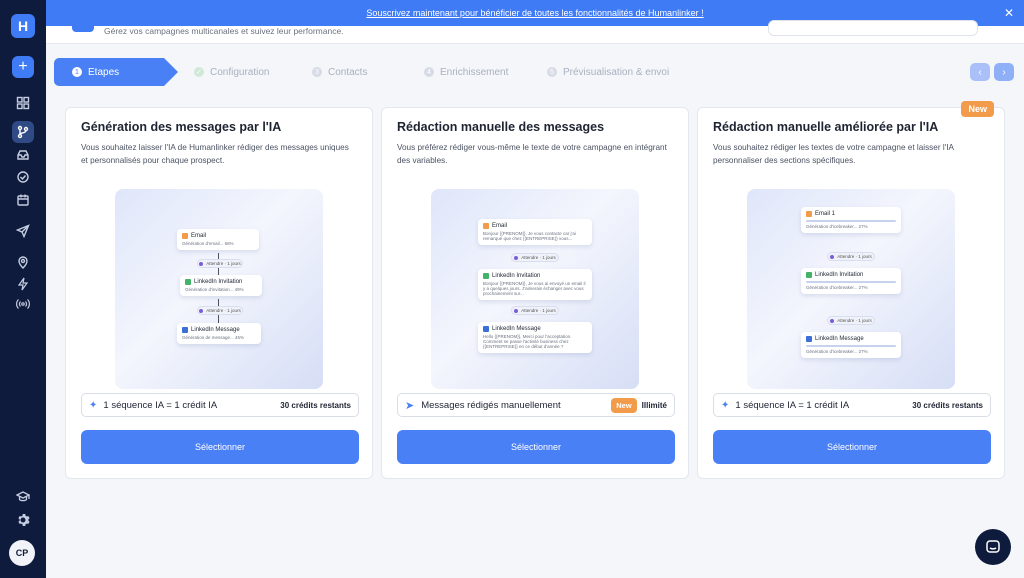 Image resolution: width=1024 pixels, height=578 pixels. Describe the element at coordinates (240, 72) in the screenshot. I see `step-label: Configuration` at that location.